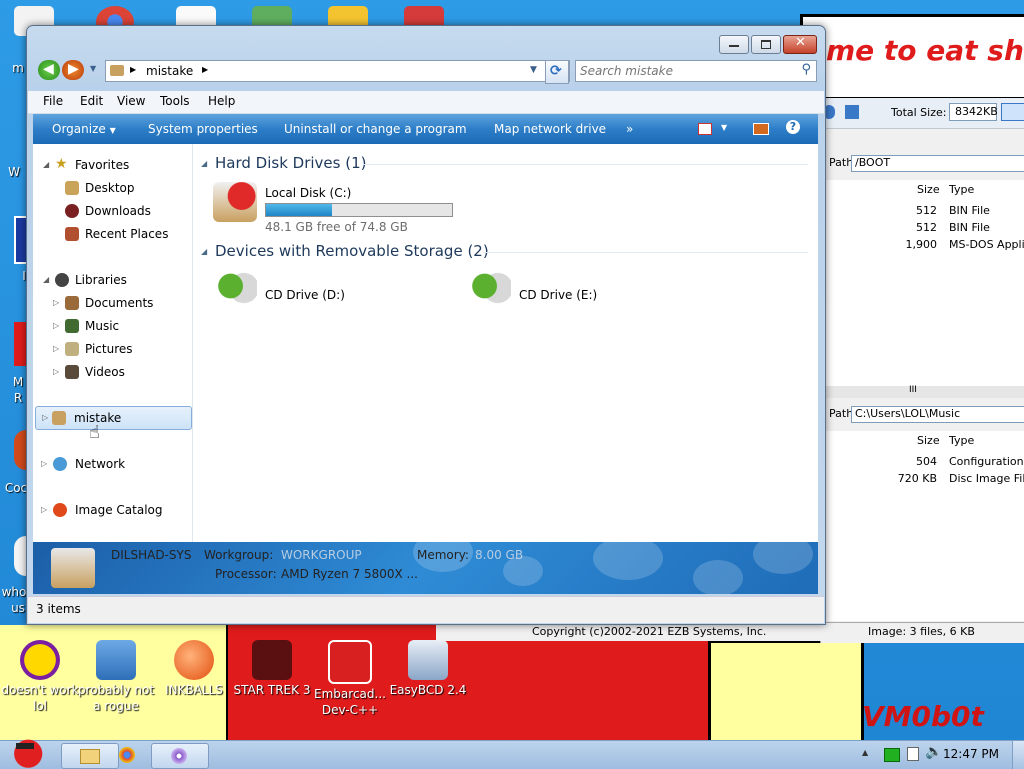  What do you see at coordinates (40, 677) in the screenshot?
I see `desktop-icon-yahoo: doesn't work lol` at bounding box center [40, 677].